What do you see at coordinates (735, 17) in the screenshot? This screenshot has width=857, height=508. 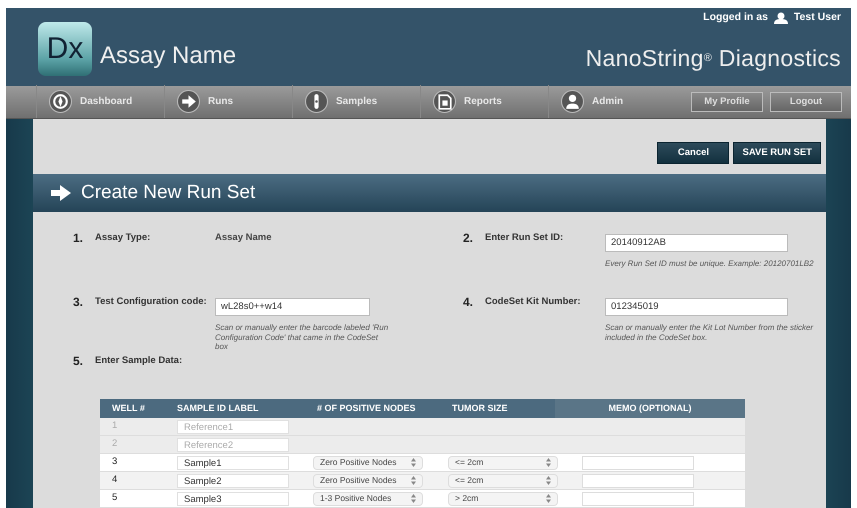 I see `login-label: Logged in as` at bounding box center [735, 17].